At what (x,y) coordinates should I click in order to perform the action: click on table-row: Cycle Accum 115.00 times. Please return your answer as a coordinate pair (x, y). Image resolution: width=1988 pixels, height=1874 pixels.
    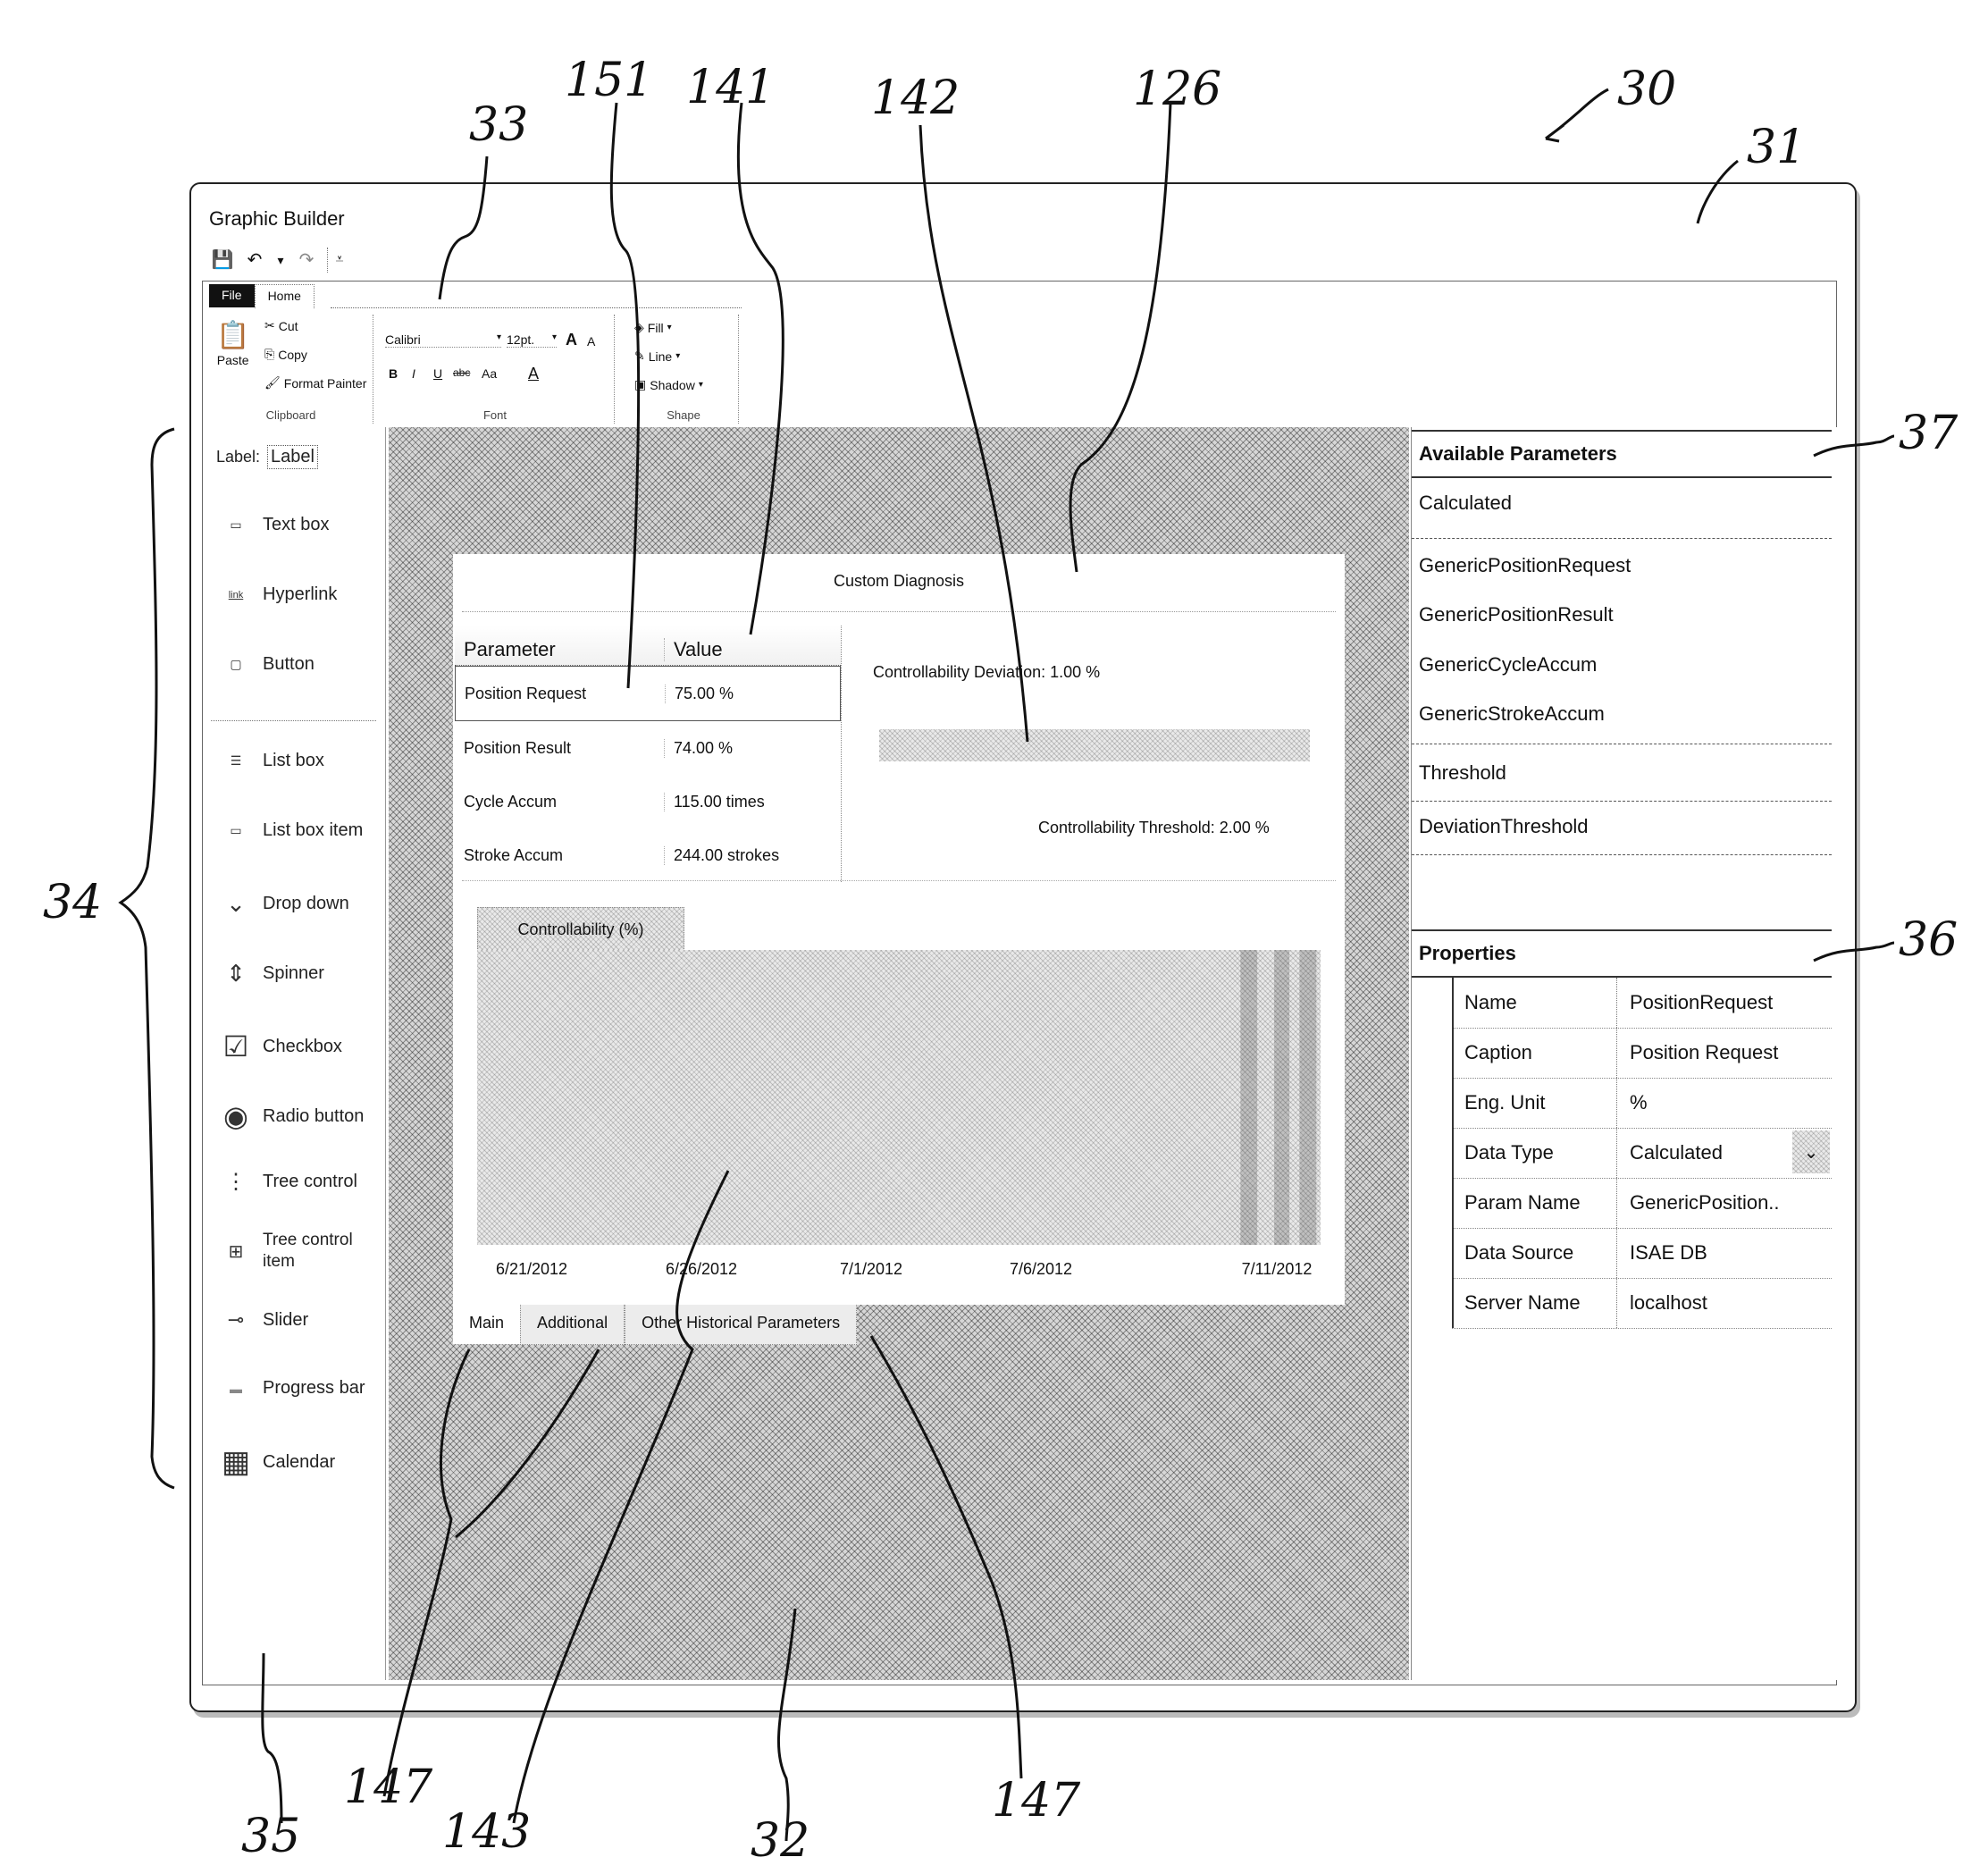
    Looking at the image, I should click on (648, 801).